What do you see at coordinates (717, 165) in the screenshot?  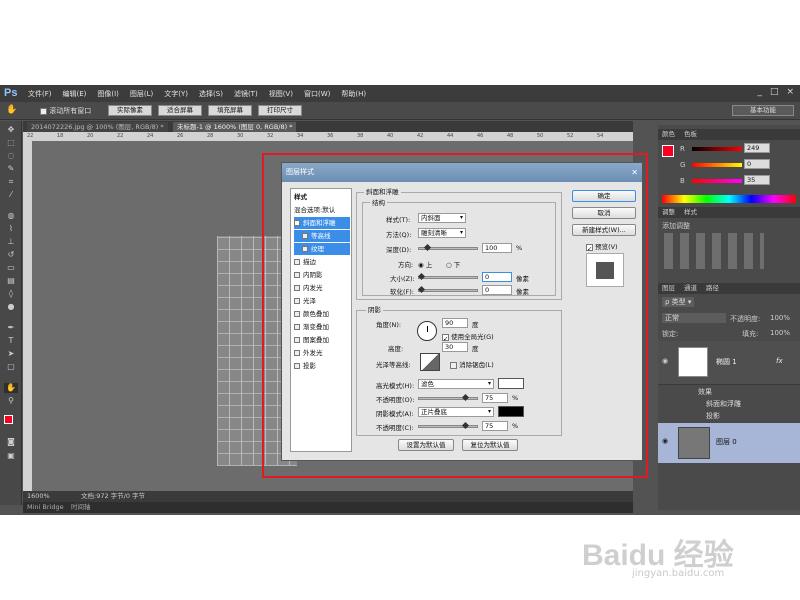 I see `g-slider` at bounding box center [717, 165].